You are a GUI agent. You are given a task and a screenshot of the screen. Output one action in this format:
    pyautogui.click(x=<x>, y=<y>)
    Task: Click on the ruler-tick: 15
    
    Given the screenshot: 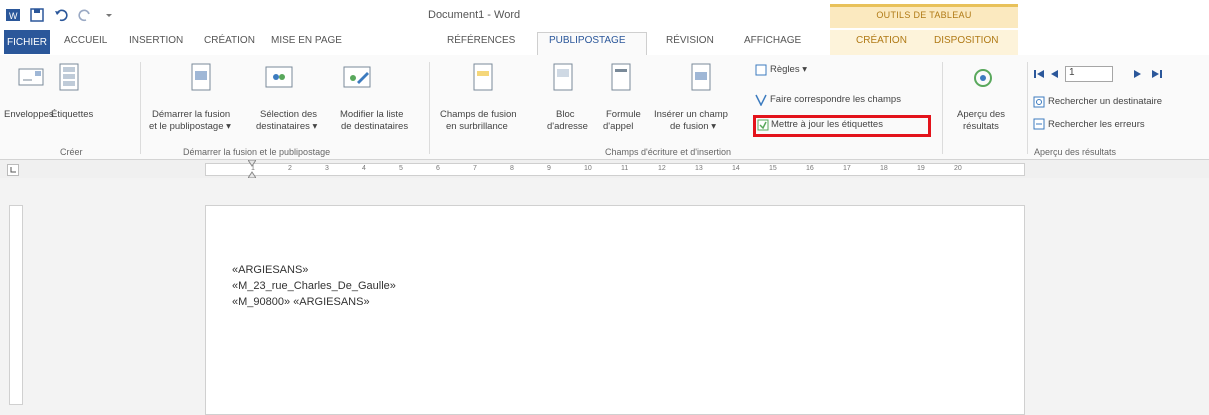 What is the action you would take?
    pyautogui.click(x=773, y=168)
    